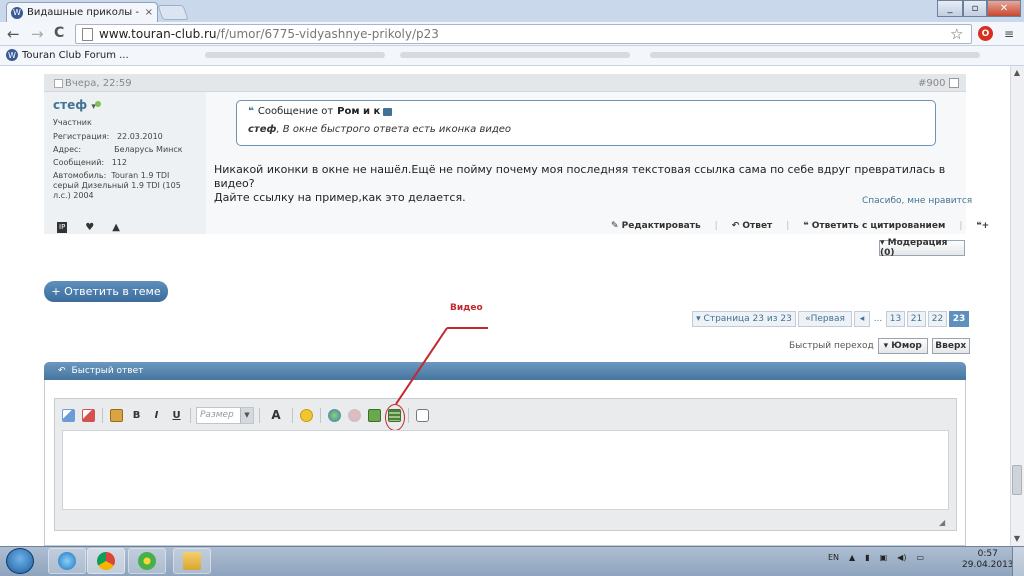 Image resolution: width=1024 pixels, height=576 pixels. Describe the element at coordinates (833, 557) in the screenshot. I see `language-indicator: EN` at that location.